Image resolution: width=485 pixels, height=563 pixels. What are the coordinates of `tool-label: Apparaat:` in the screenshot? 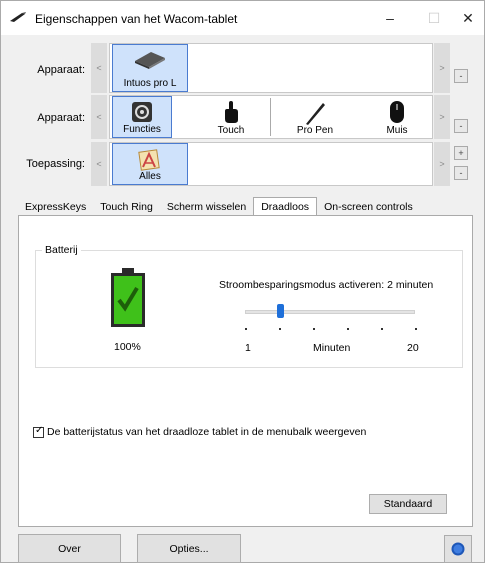 It's located at (61, 118).